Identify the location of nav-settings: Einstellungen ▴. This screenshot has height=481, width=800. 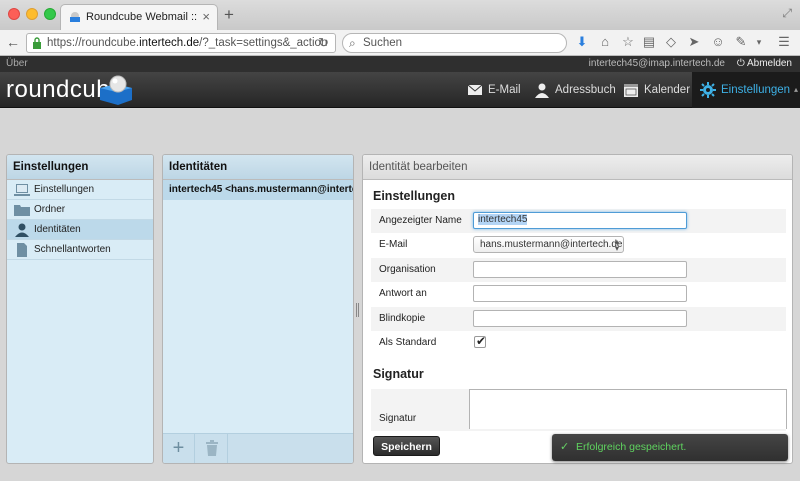
(746, 90).